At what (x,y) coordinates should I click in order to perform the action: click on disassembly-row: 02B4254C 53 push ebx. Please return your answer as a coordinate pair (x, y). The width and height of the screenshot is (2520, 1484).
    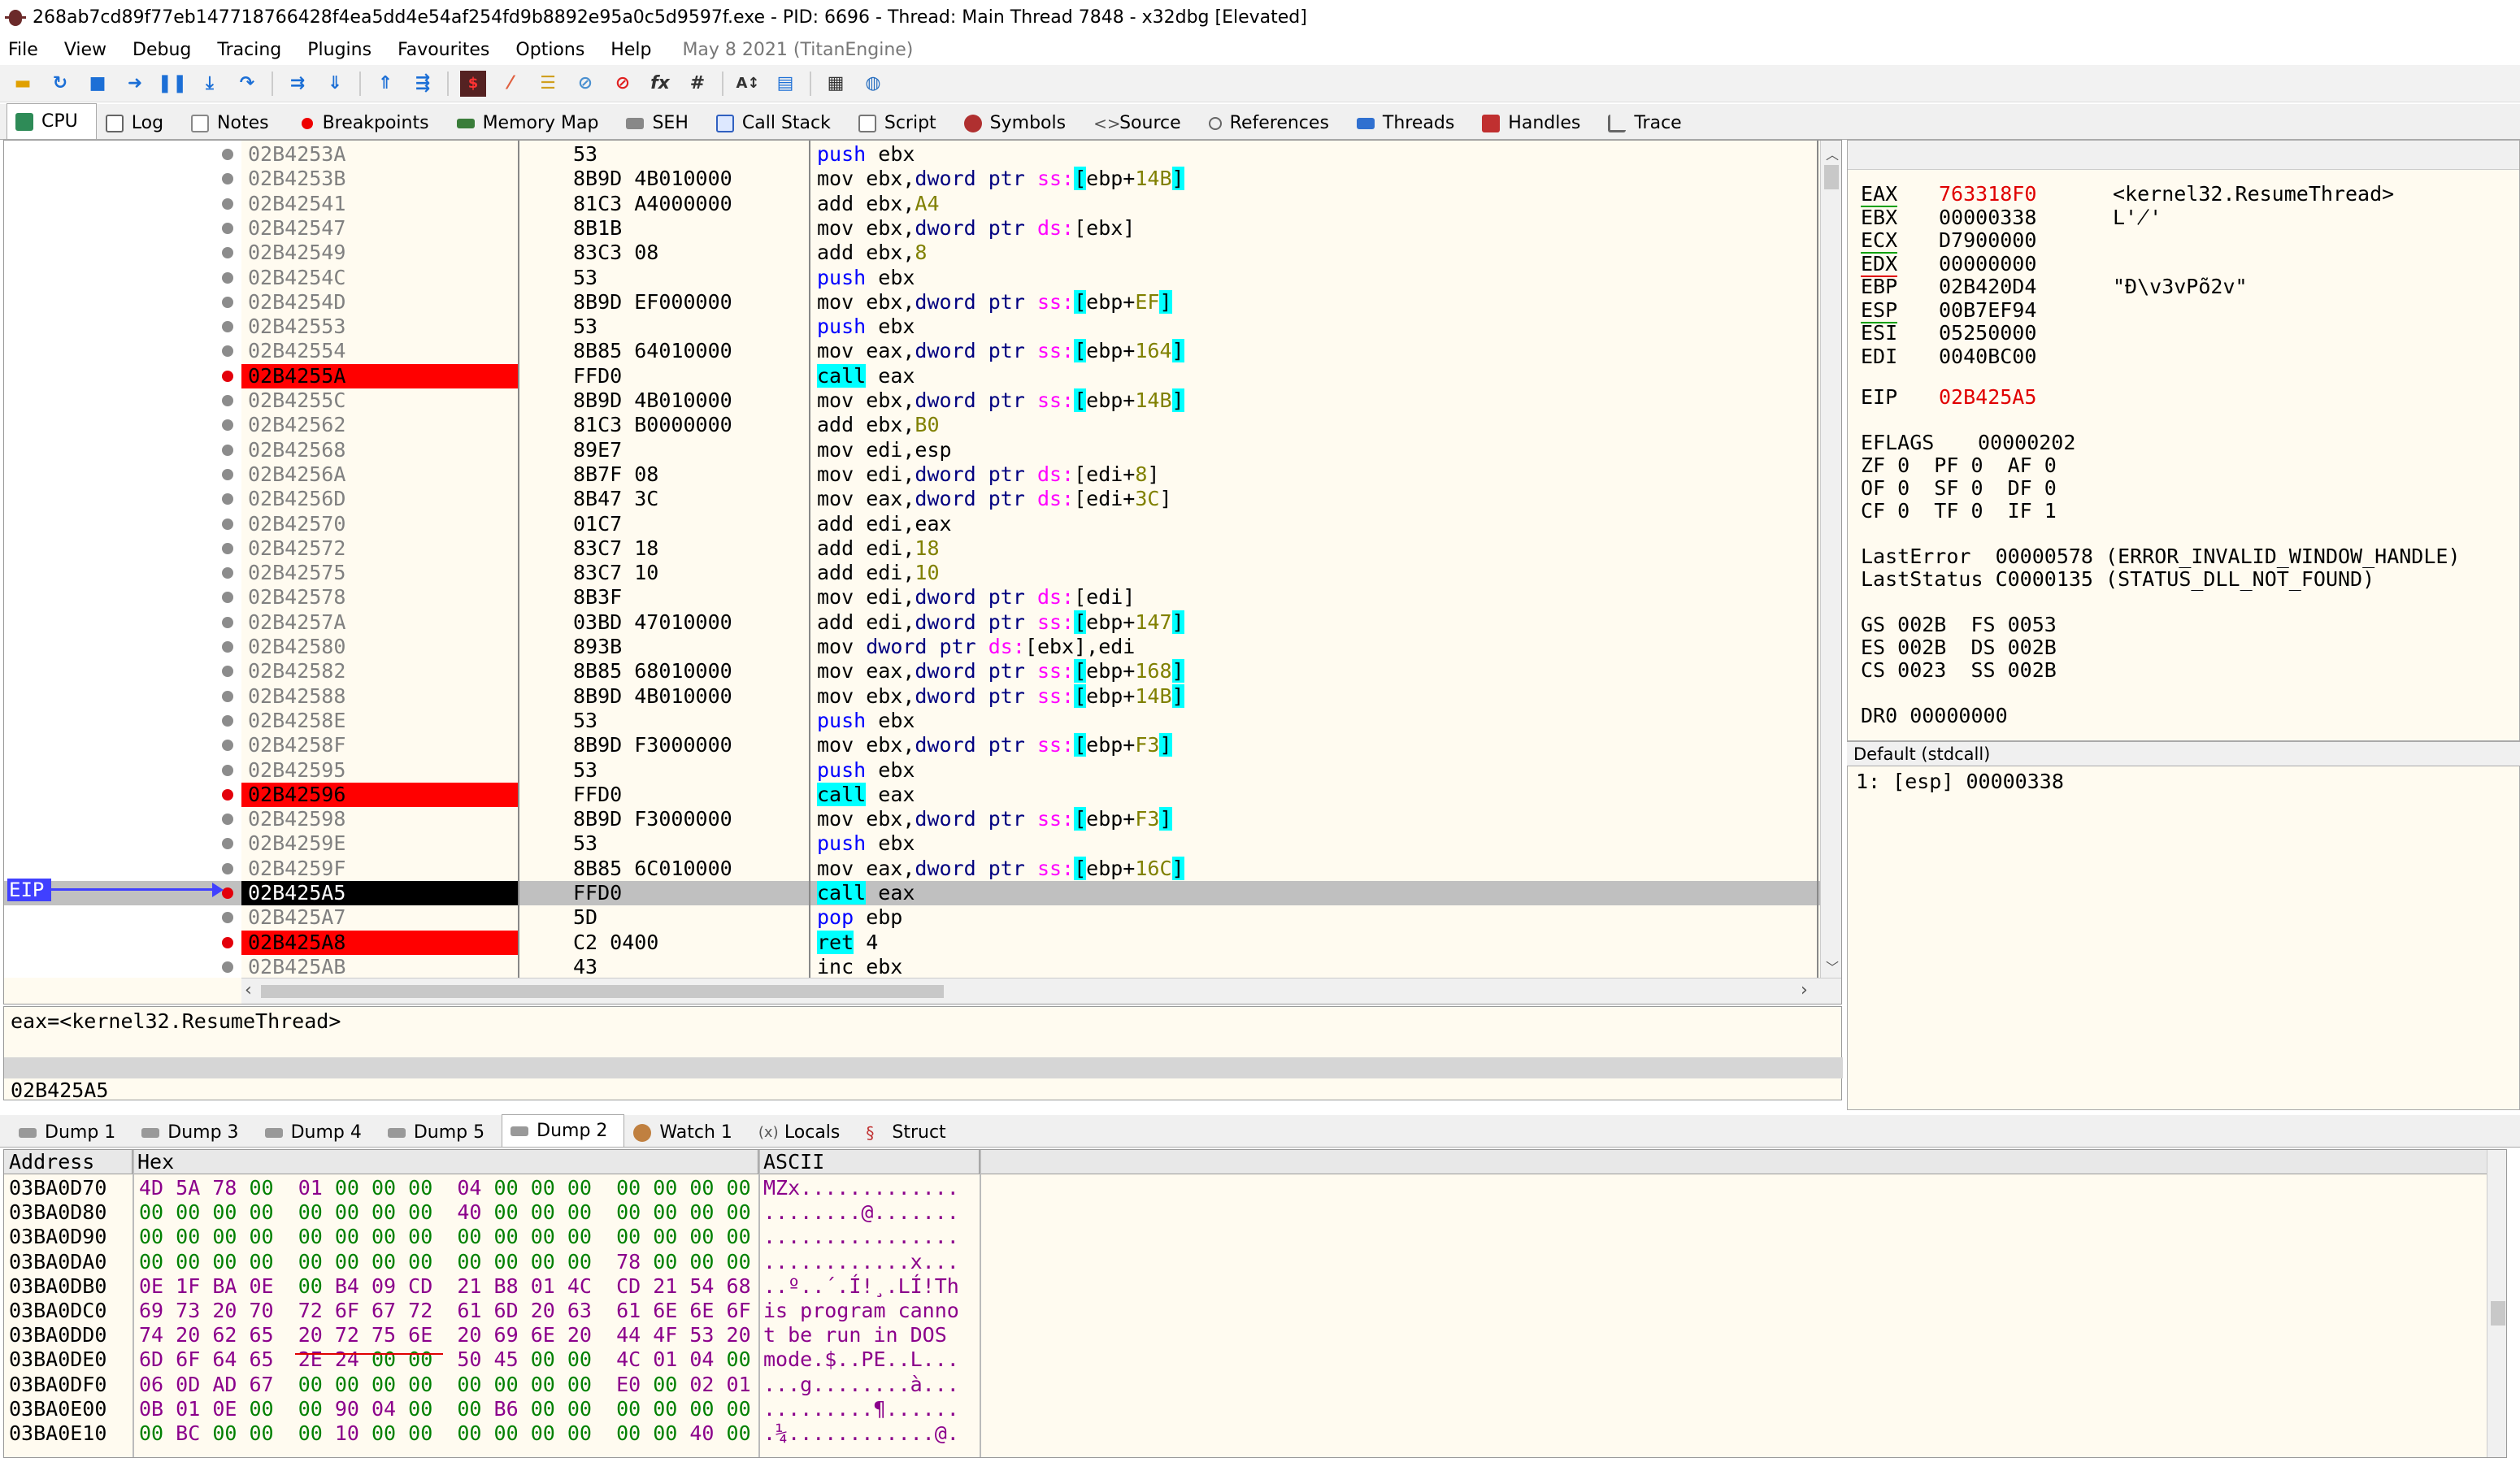
    Looking at the image, I should click on (913, 278).